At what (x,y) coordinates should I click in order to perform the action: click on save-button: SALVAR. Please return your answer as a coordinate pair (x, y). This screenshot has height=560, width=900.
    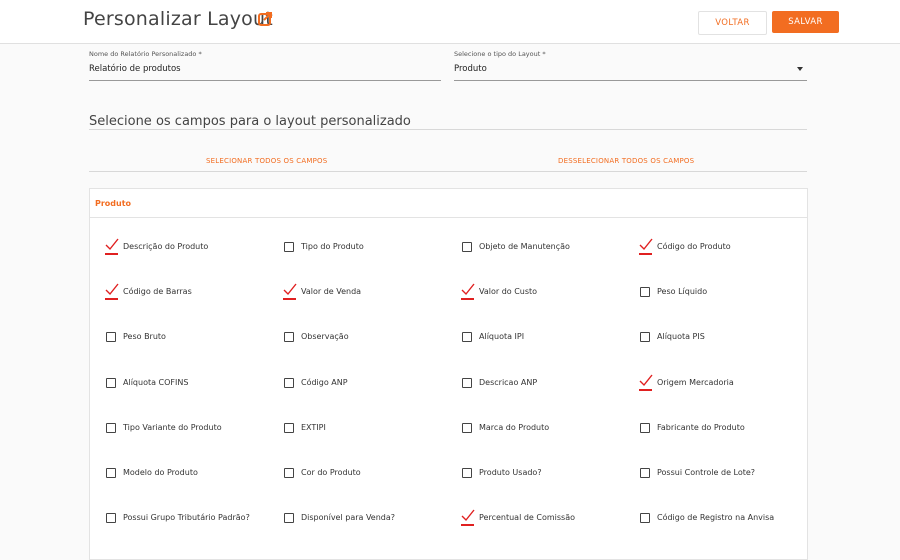
    Looking at the image, I should click on (805, 22).